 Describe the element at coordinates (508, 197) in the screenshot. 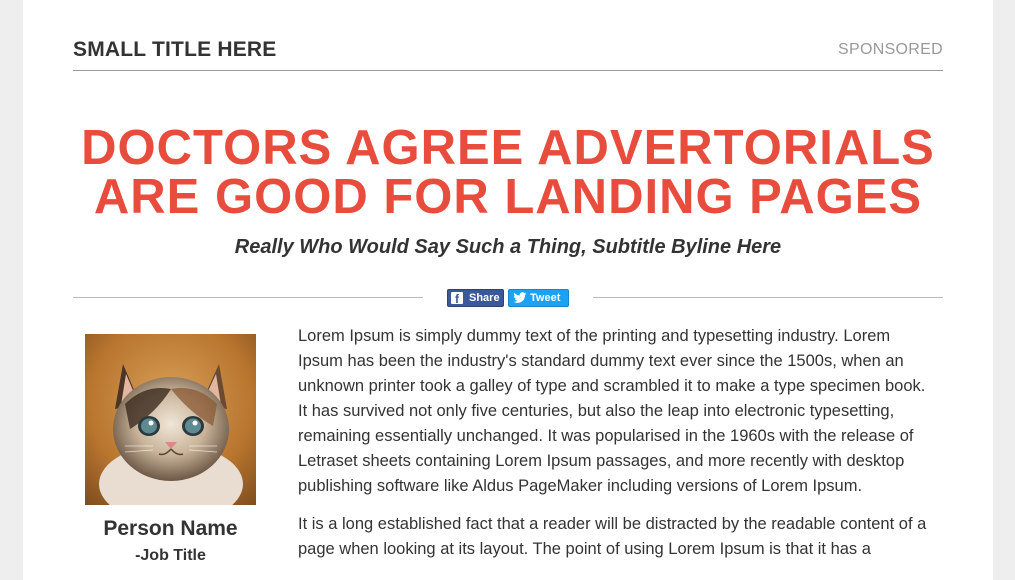

I see `headline-line-2: ARE GOOD FOR LANDING PAGES` at that location.